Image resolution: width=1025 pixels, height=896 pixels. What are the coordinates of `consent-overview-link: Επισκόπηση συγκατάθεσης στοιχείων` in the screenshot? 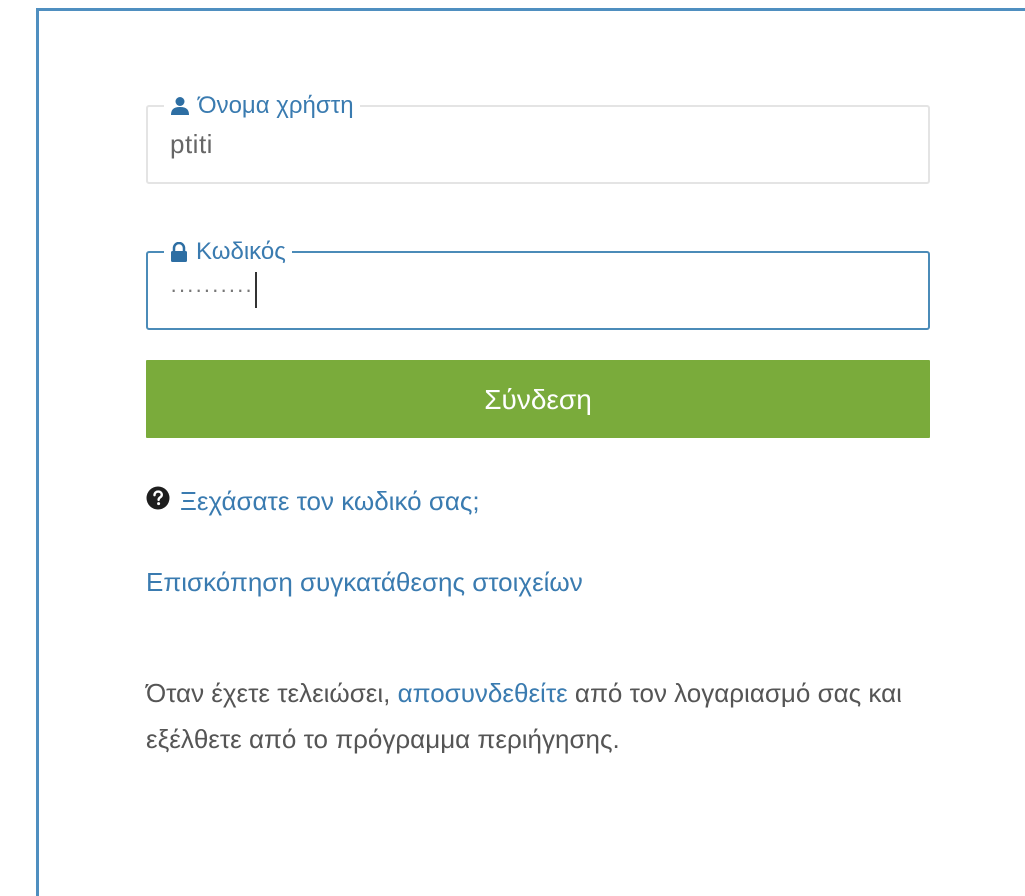 It's located at (364, 582).